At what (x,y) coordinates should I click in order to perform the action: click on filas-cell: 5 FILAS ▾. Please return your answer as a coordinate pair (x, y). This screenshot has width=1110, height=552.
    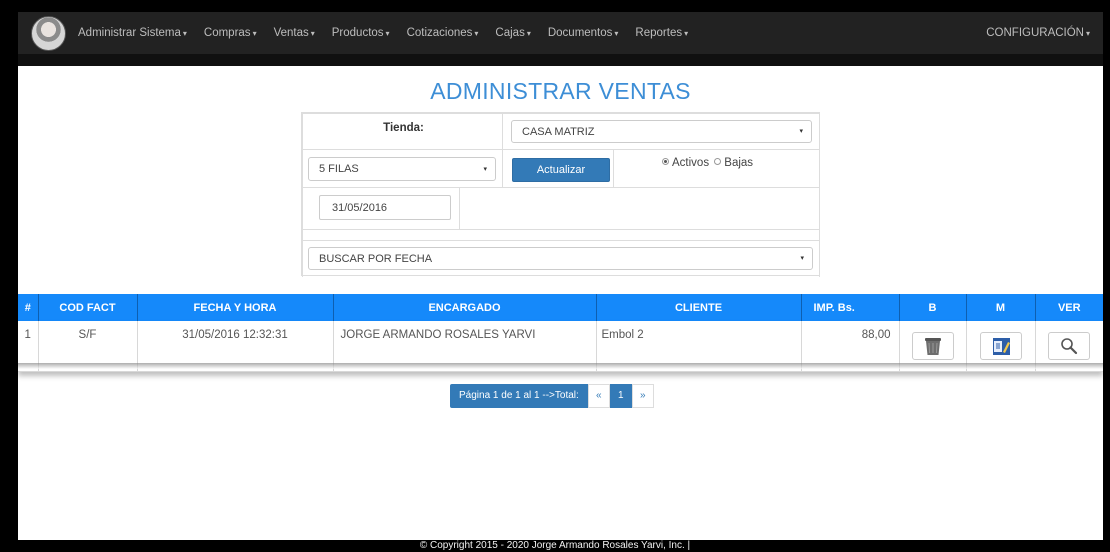
    Looking at the image, I should click on (402, 168).